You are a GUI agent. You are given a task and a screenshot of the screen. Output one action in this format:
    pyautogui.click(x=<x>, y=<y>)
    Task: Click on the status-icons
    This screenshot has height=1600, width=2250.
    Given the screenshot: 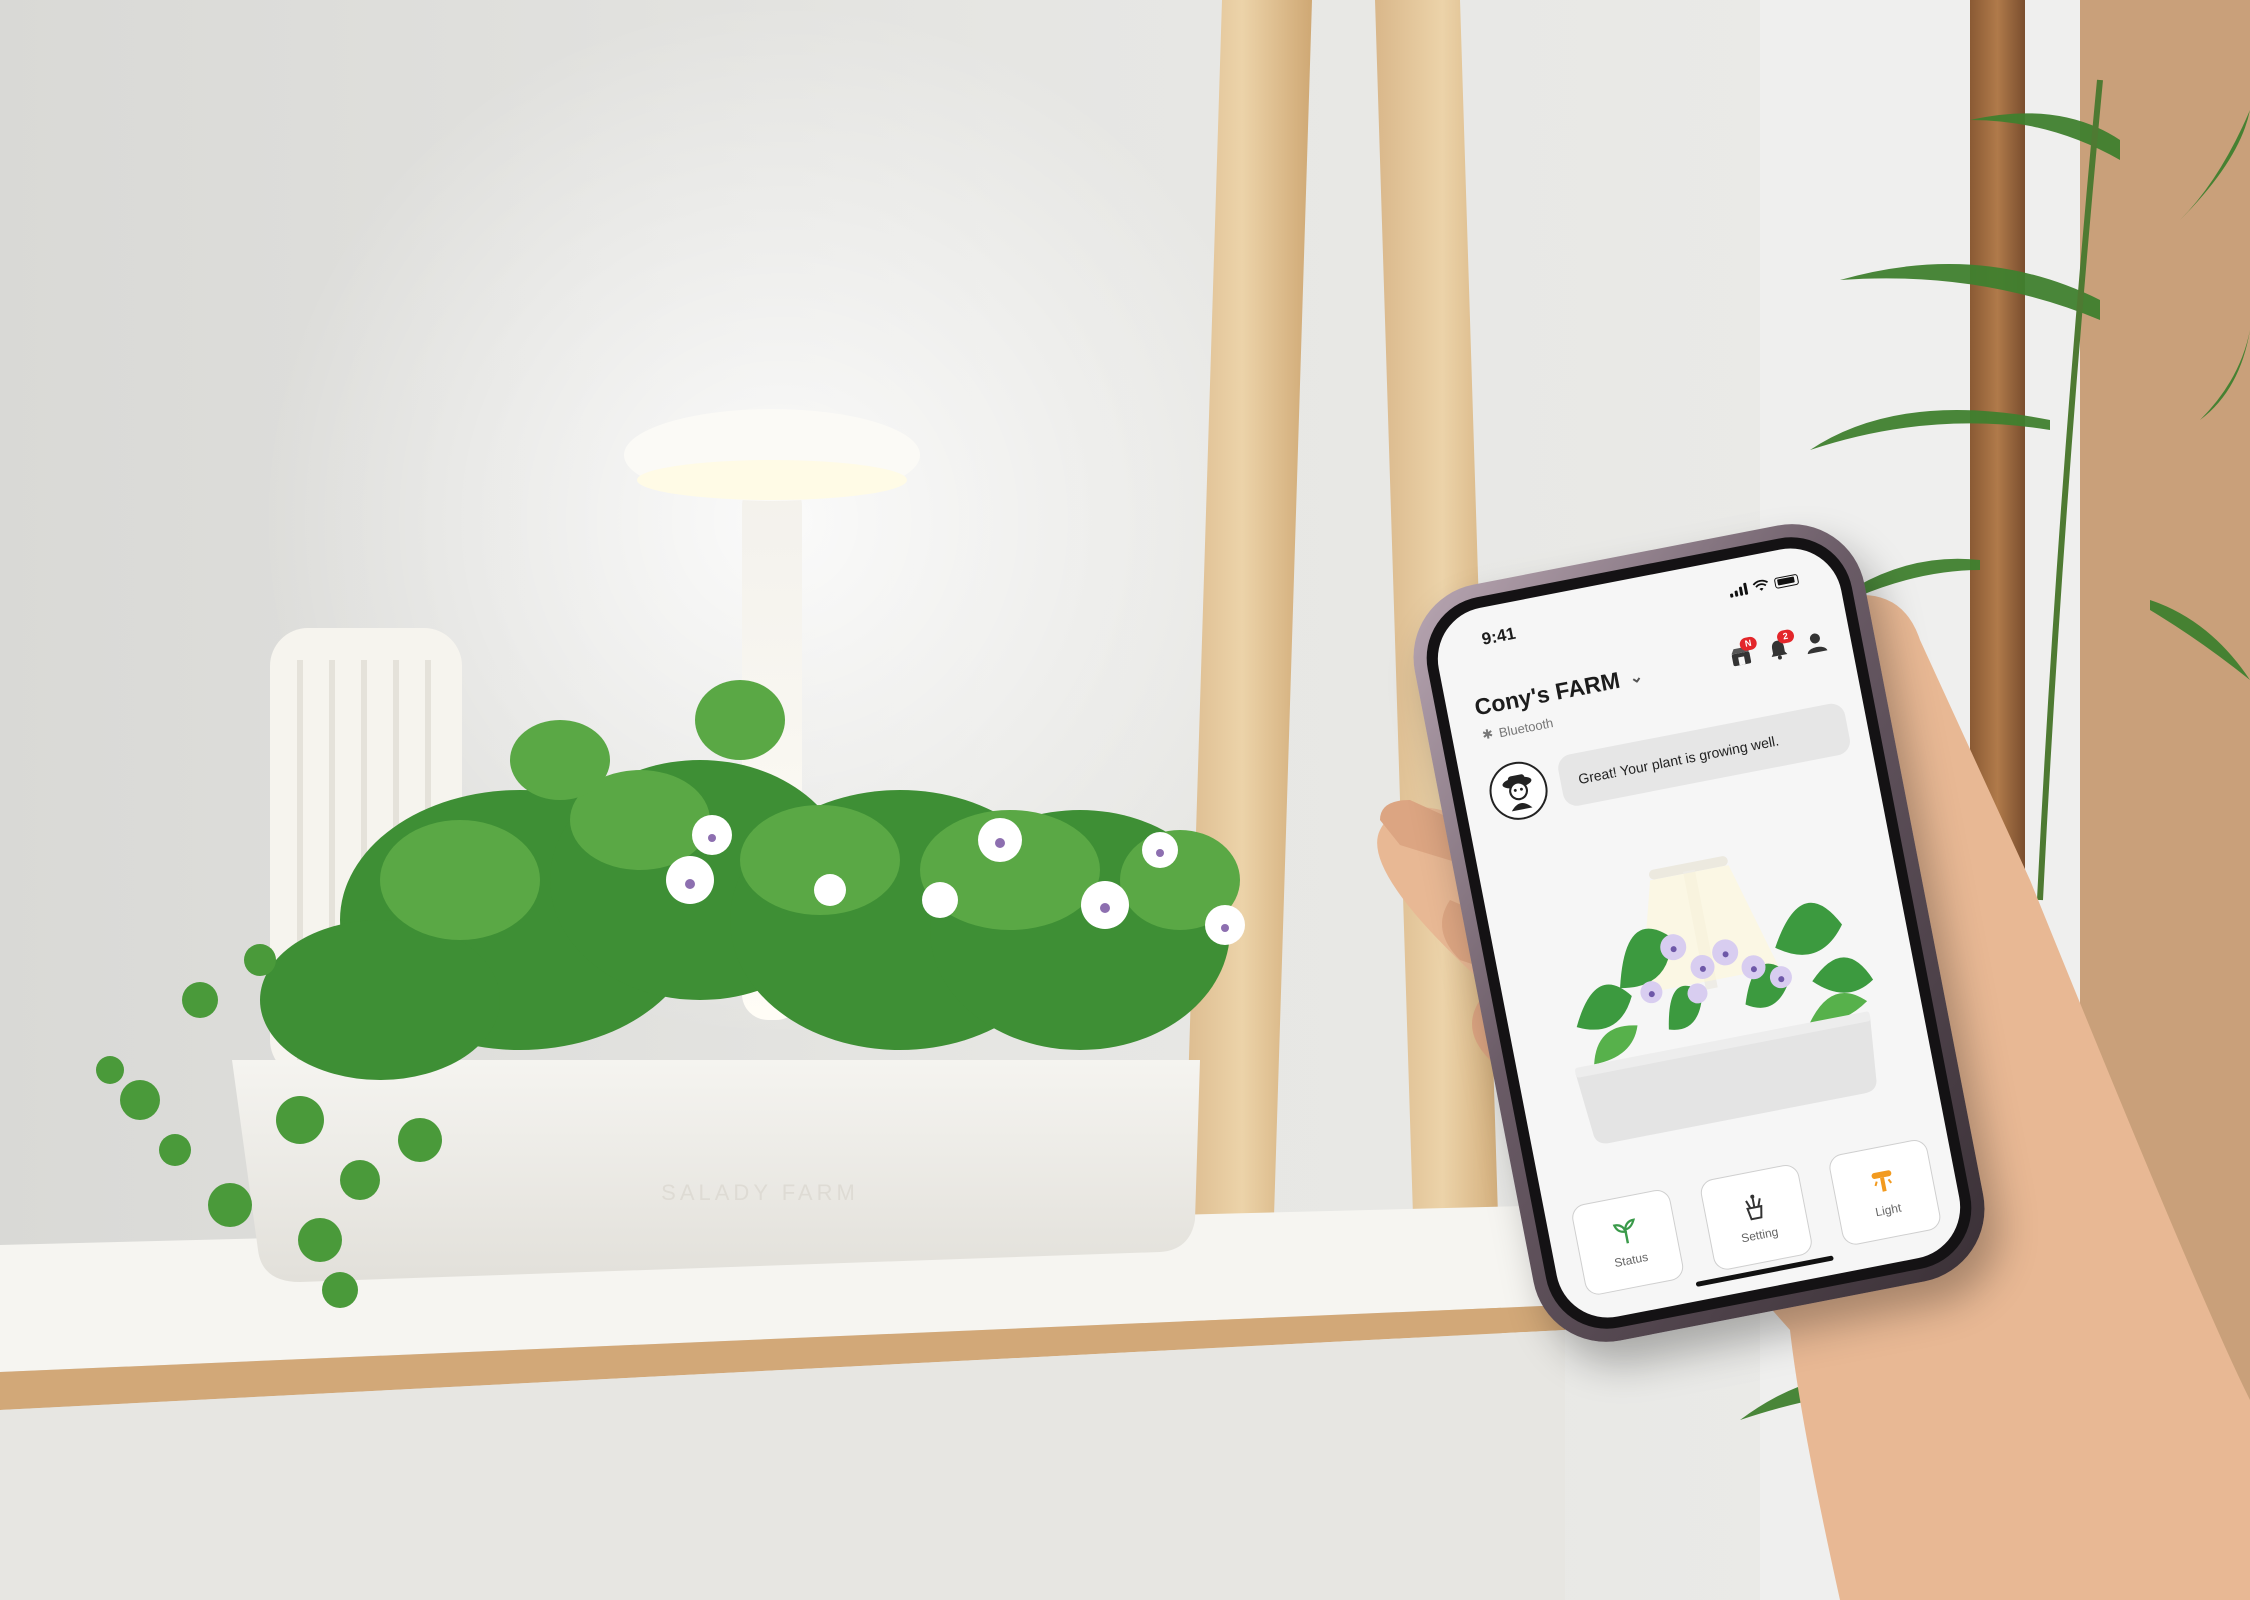 What is the action you would take?
    pyautogui.click(x=1764, y=585)
    